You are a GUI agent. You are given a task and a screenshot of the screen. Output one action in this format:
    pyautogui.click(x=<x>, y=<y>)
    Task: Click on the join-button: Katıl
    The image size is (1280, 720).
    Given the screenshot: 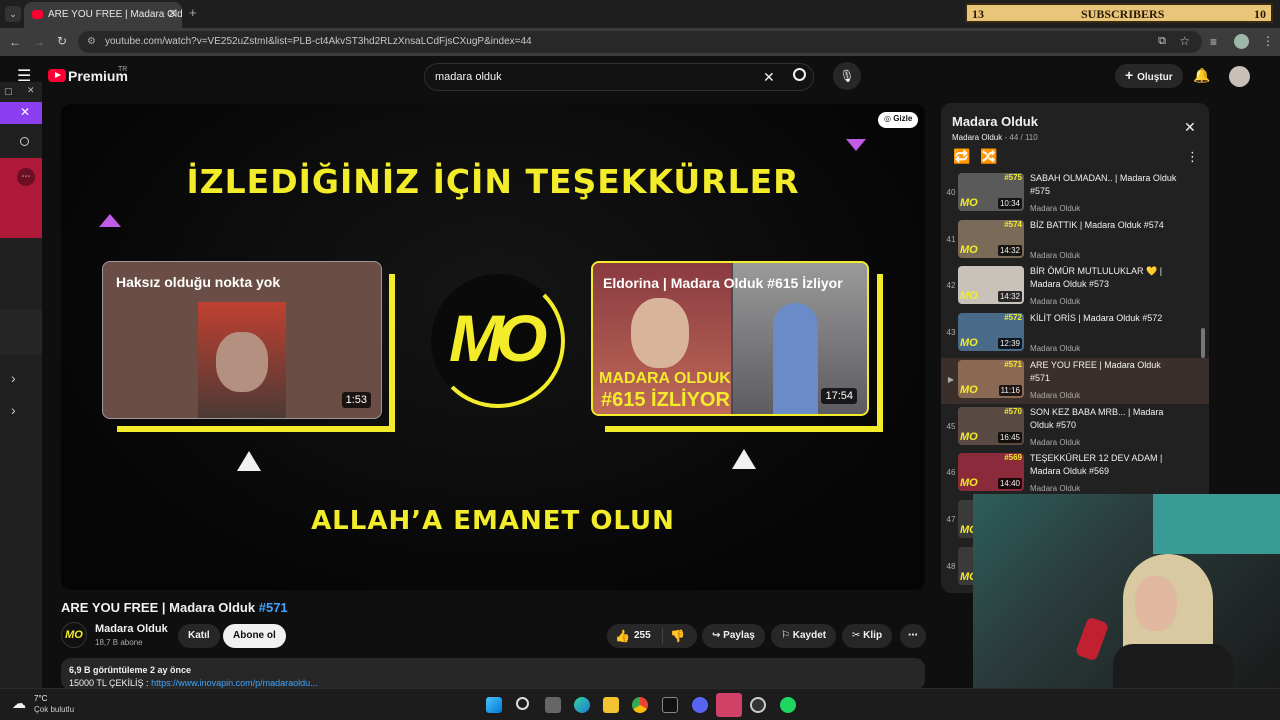 What is the action you would take?
    pyautogui.click(x=199, y=636)
    